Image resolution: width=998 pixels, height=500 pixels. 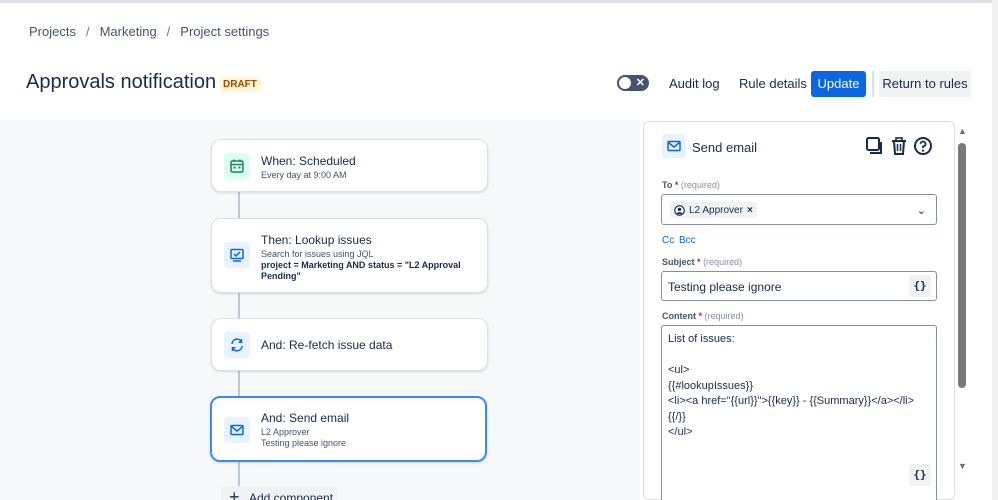 What do you see at coordinates (799, 286) in the screenshot?
I see `subject-input: Testing please ignore {}` at bounding box center [799, 286].